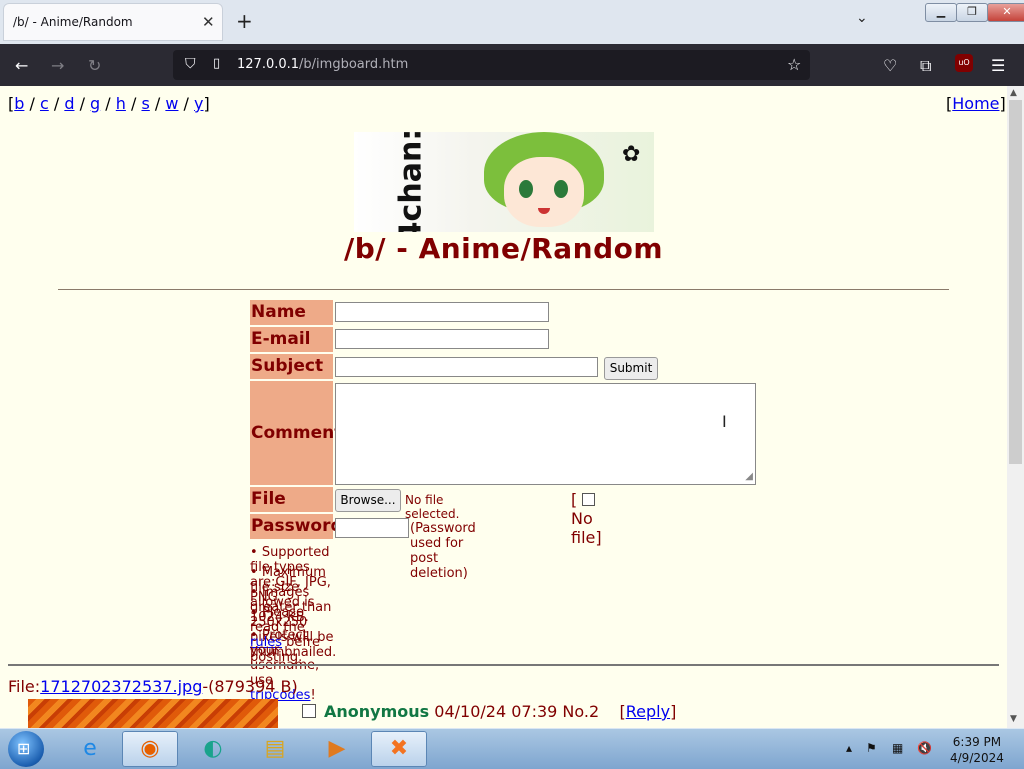 This screenshot has width=1024, height=769. Describe the element at coordinates (491, 65) in the screenshot. I see `address-bar: ⛉ ▯ 127.0.0.1/b/imgboard.htm ☆` at that location.